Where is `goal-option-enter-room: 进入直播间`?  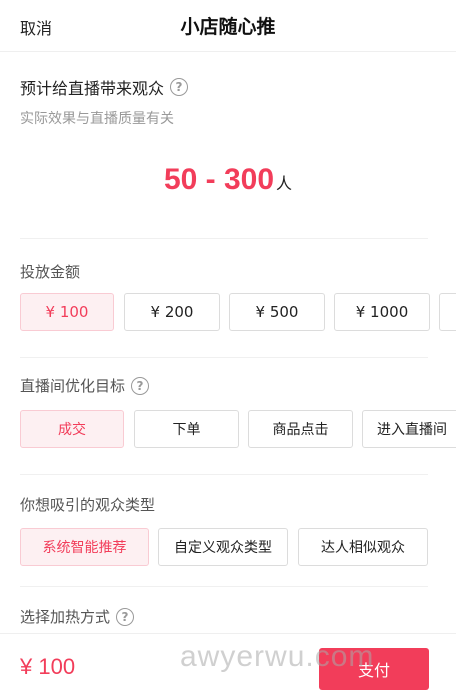 goal-option-enter-room: 进入直播间 is located at coordinates (409, 429).